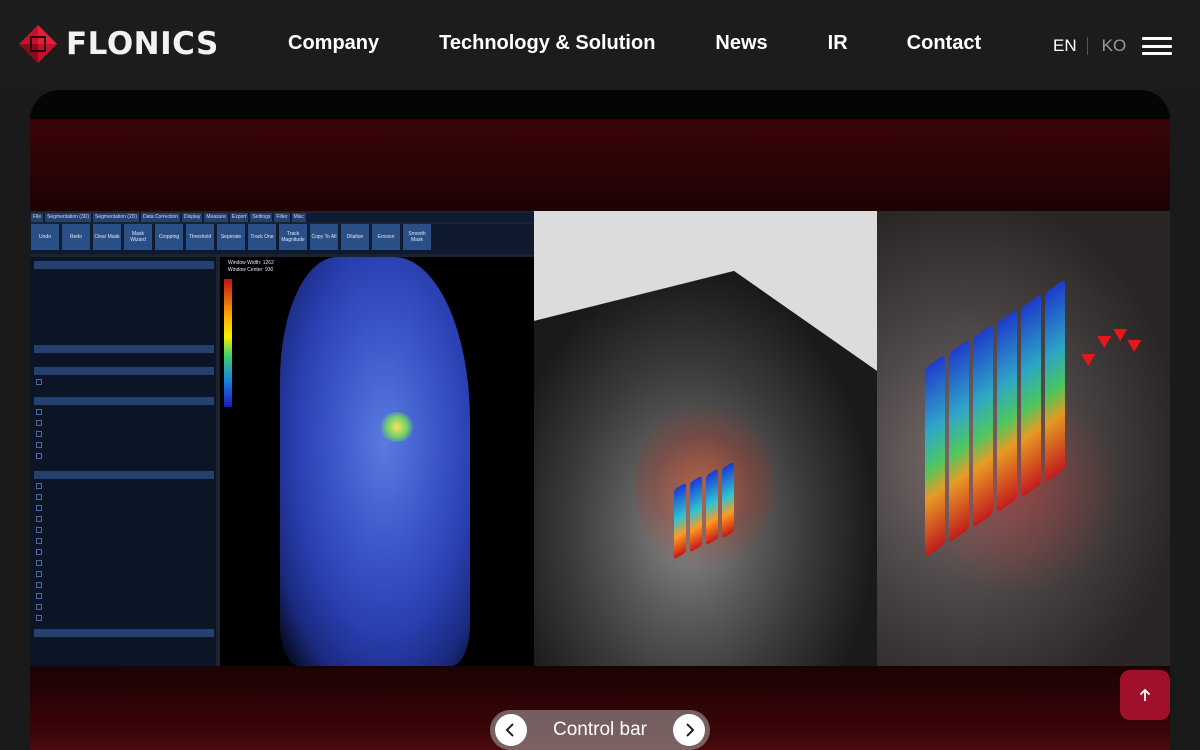 Image resolution: width=1200 pixels, height=750 pixels. Describe the element at coordinates (600, 104) in the screenshot. I see `hero-top-strip` at that location.